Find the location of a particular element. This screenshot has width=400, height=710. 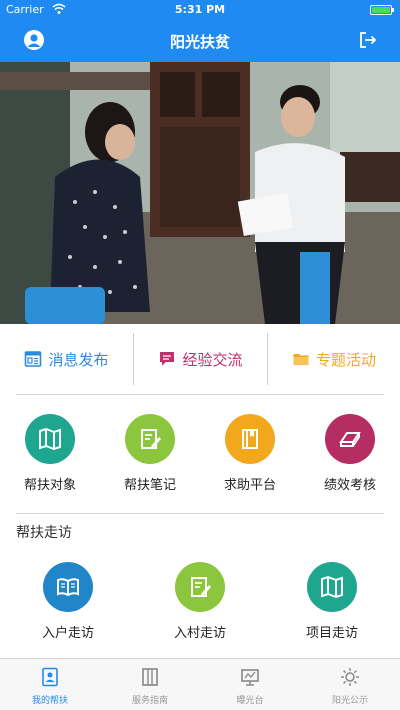

logout-icon is located at coordinates (368, 40).